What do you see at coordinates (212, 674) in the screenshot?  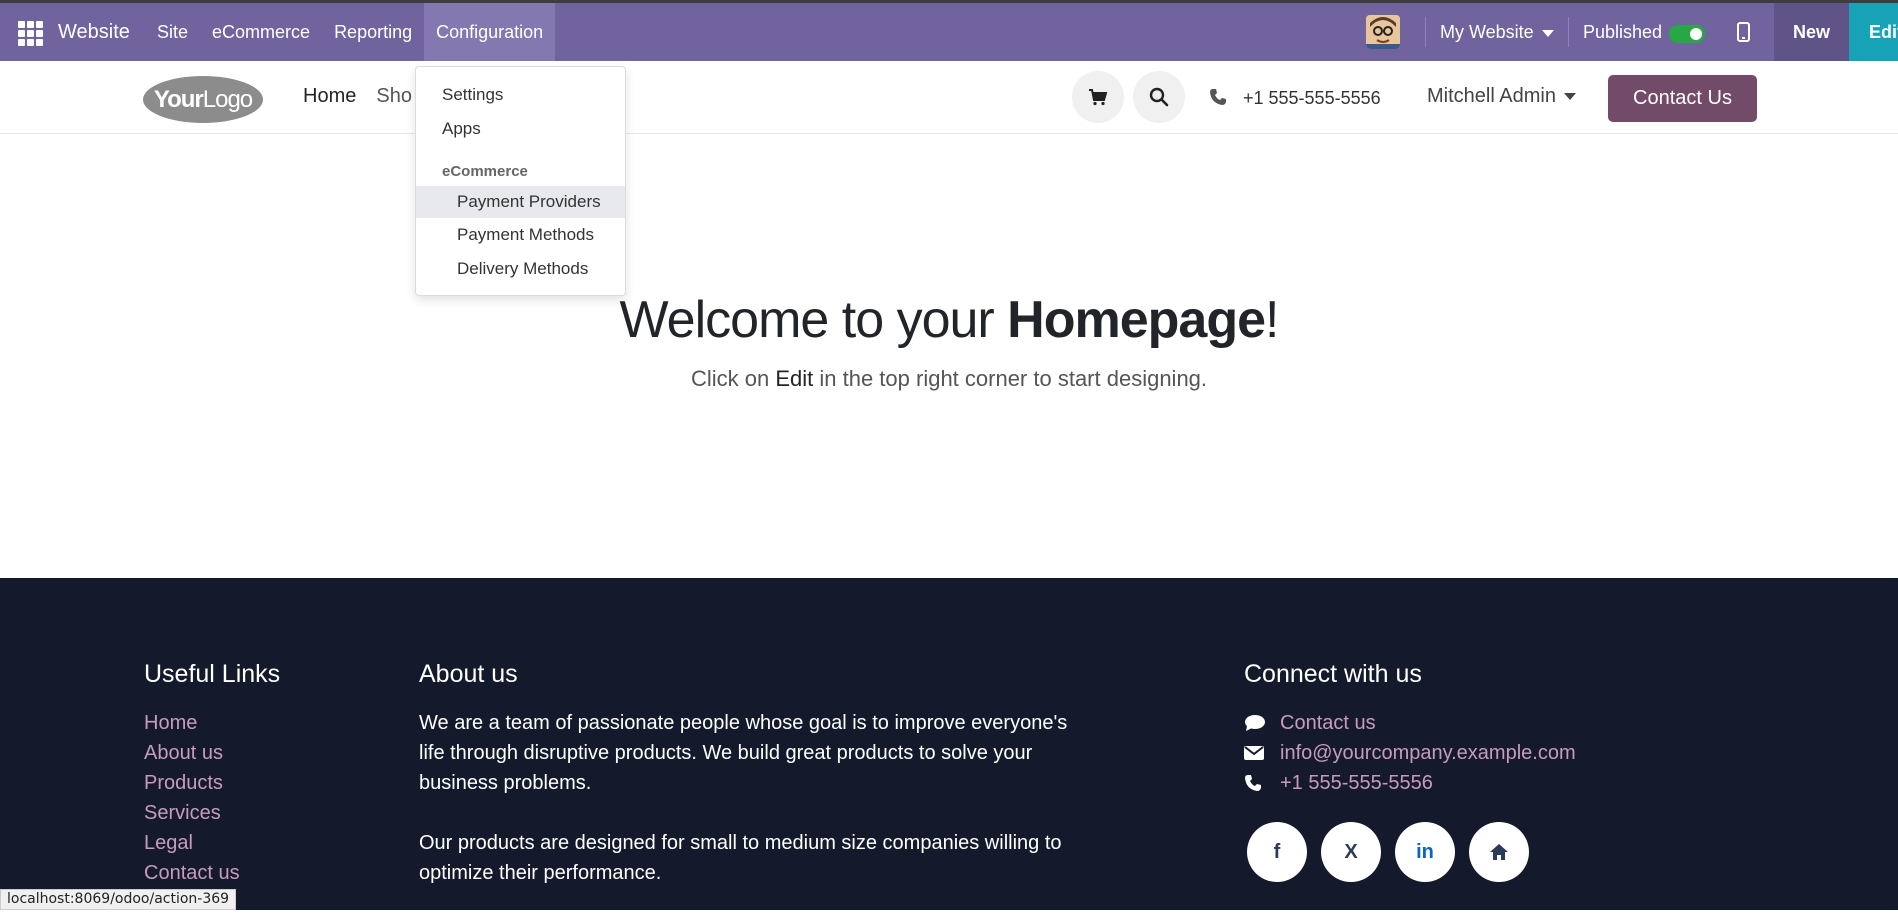 I see `footer-useful-links-title: Useful Links` at bounding box center [212, 674].